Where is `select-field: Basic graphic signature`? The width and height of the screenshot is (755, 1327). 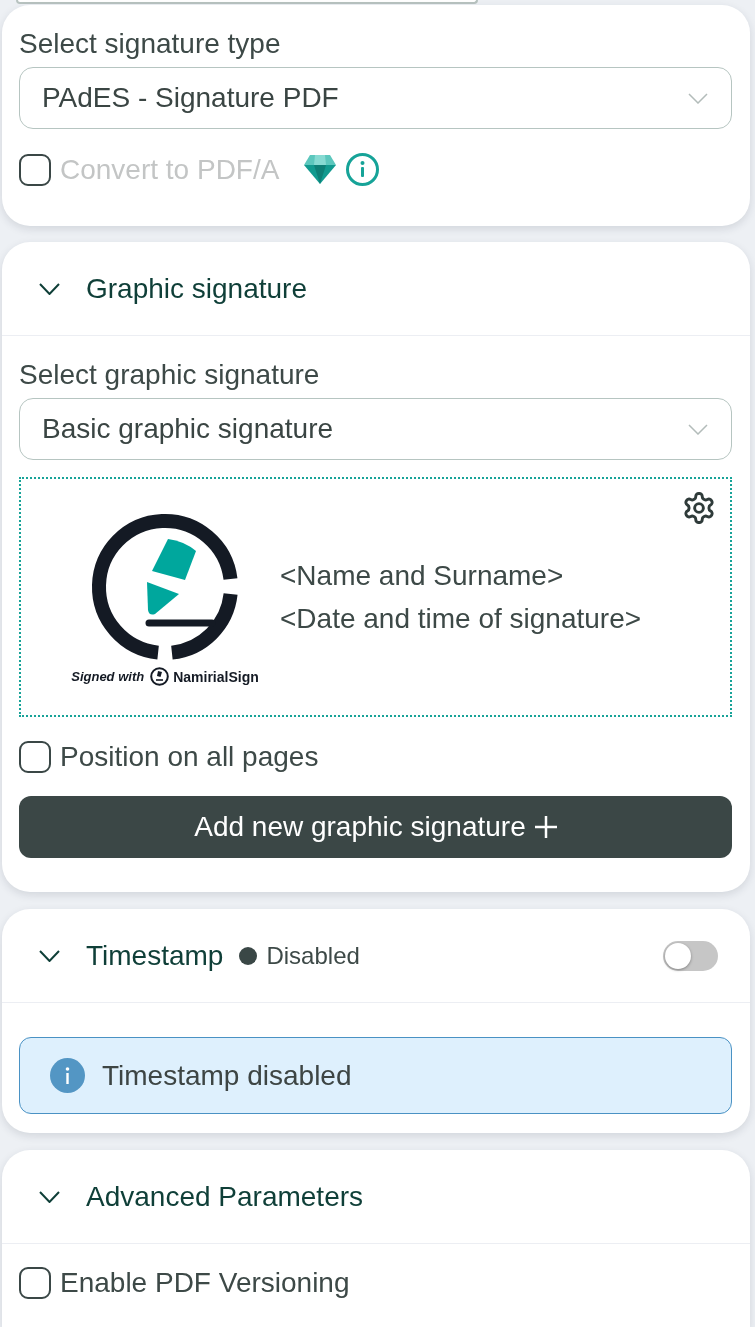 select-field: Basic graphic signature is located at coordinates (375, 429).